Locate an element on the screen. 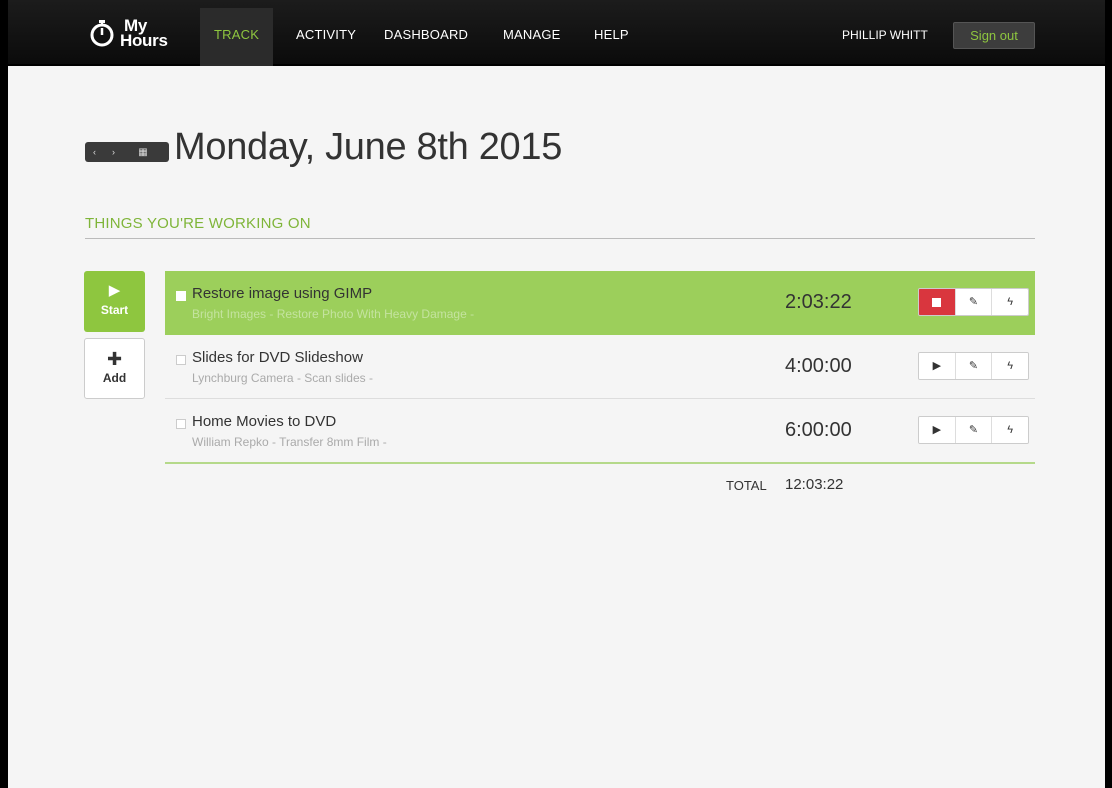 The height and width of the screenshot is (788, 1112). logo-text-bottom: Hours is located at coordinates (144, 40).